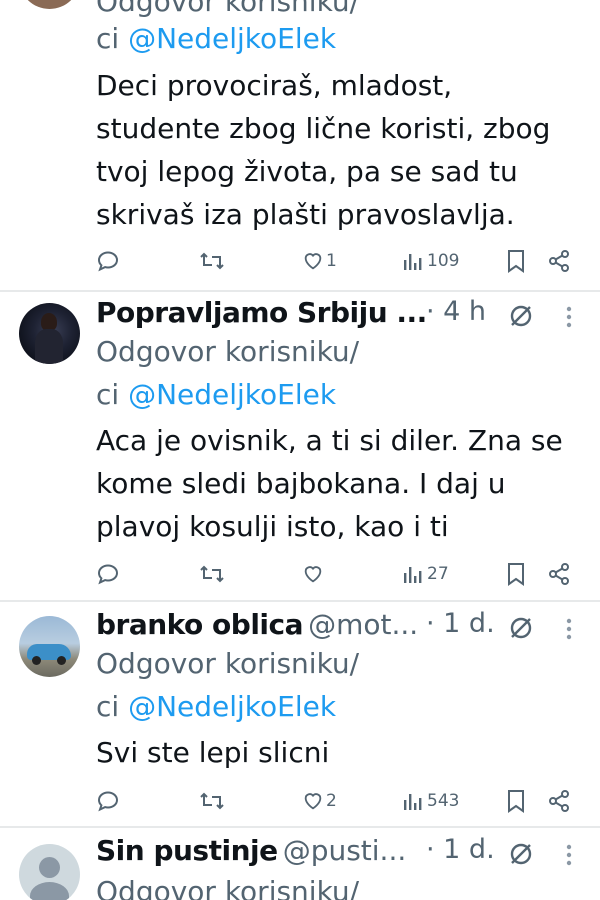 The image size is (600, 900). I want to click on action-bar: 1 109, so click(300, 261).